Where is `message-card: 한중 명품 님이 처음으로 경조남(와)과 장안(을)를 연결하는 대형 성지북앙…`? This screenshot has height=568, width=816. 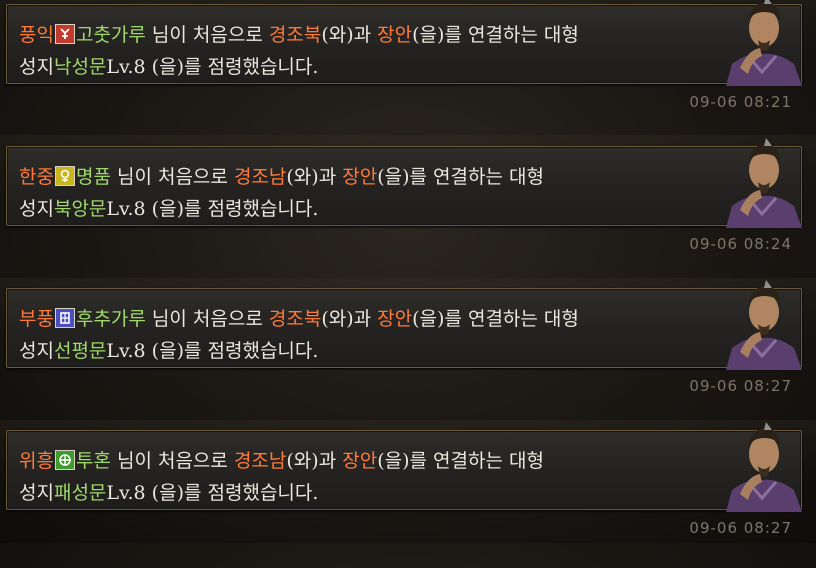
message-card: 한중 명품 님이 처음으로 경조남(와)과 장안(을)를 연결하는 대형 성지북앙… is located at coordinates (404, 186).